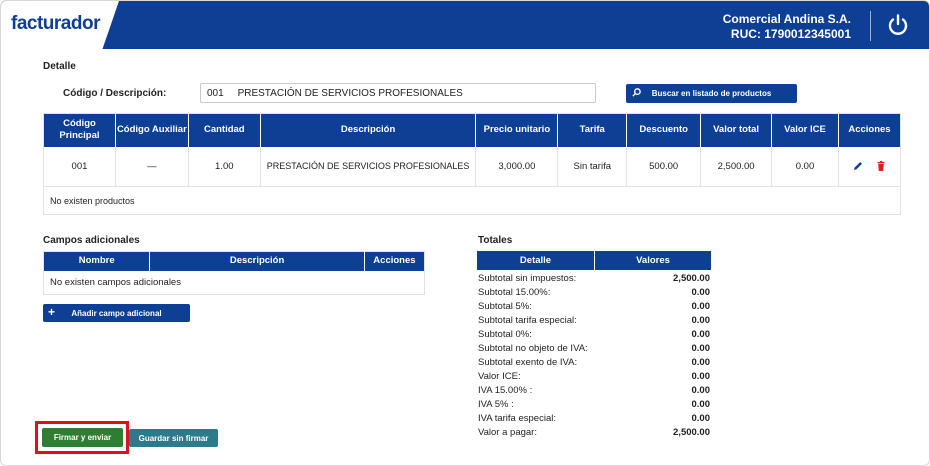  Describe the element at coordinates (79, 166) in the screenshot. I see `cell-codigo-principal: 001` at that location.